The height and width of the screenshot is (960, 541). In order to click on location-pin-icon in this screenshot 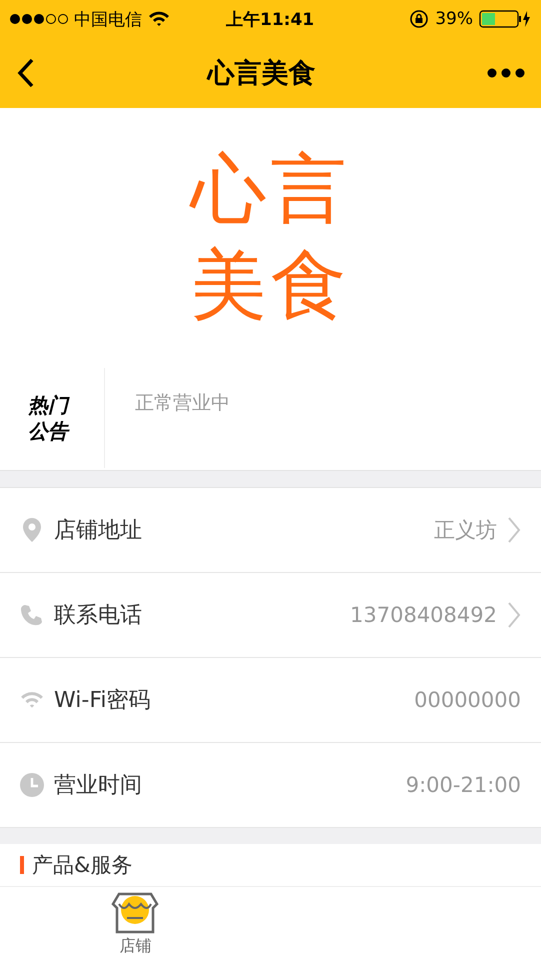, I will do `click(32, 530)`.